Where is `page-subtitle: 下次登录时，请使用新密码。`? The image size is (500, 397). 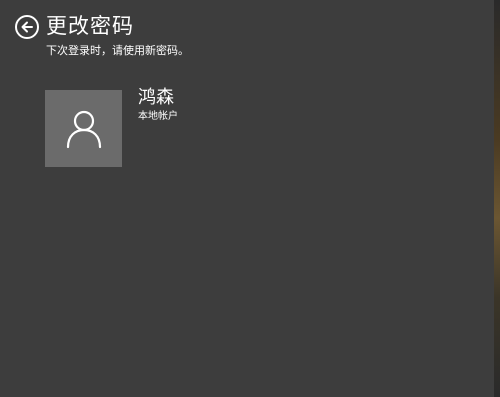
page-subtitle: 下次登录时，请使用新密码。 is located at coordinates (117, 50).